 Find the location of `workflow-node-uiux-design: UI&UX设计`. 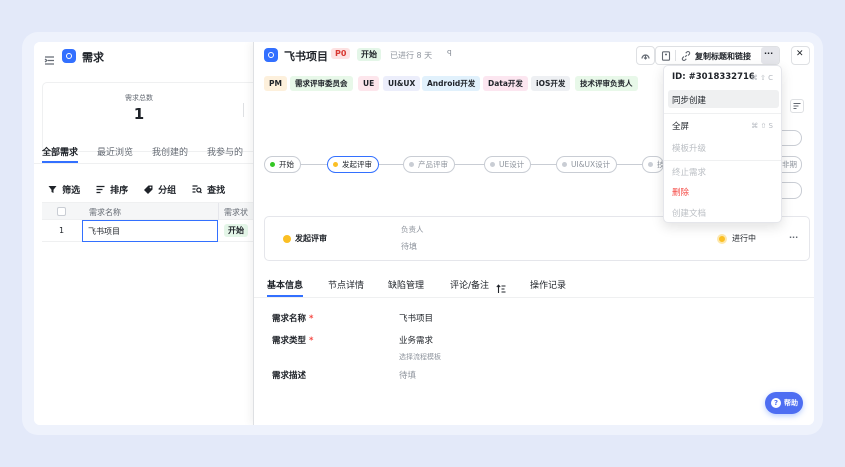

workflow-node-uiux-design: UI&UX设计 is located at coordinates (587, 164).